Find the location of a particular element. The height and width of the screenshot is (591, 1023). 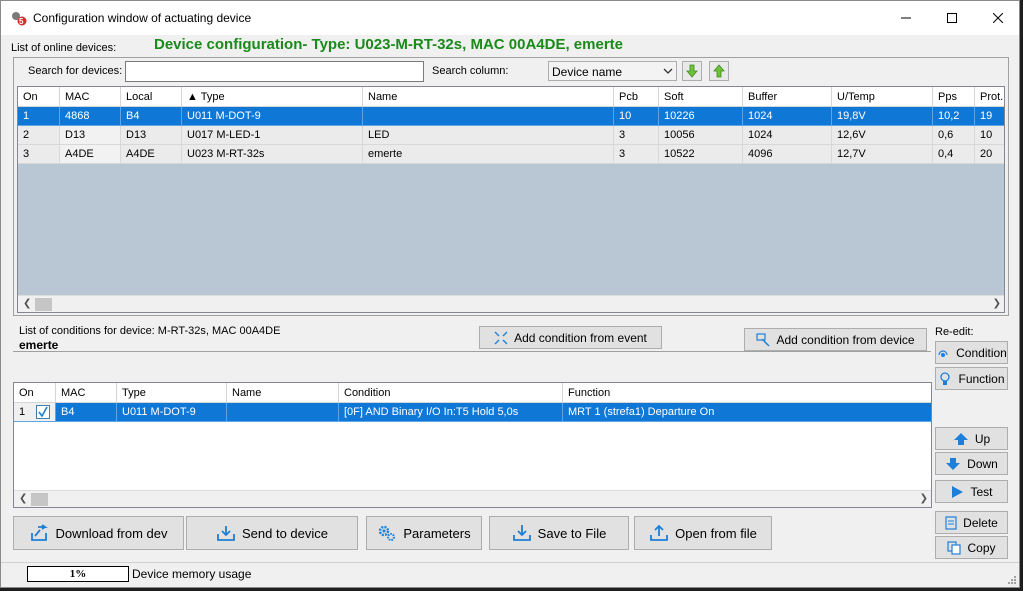

col-local: Local is located at coordinates (151, 97).